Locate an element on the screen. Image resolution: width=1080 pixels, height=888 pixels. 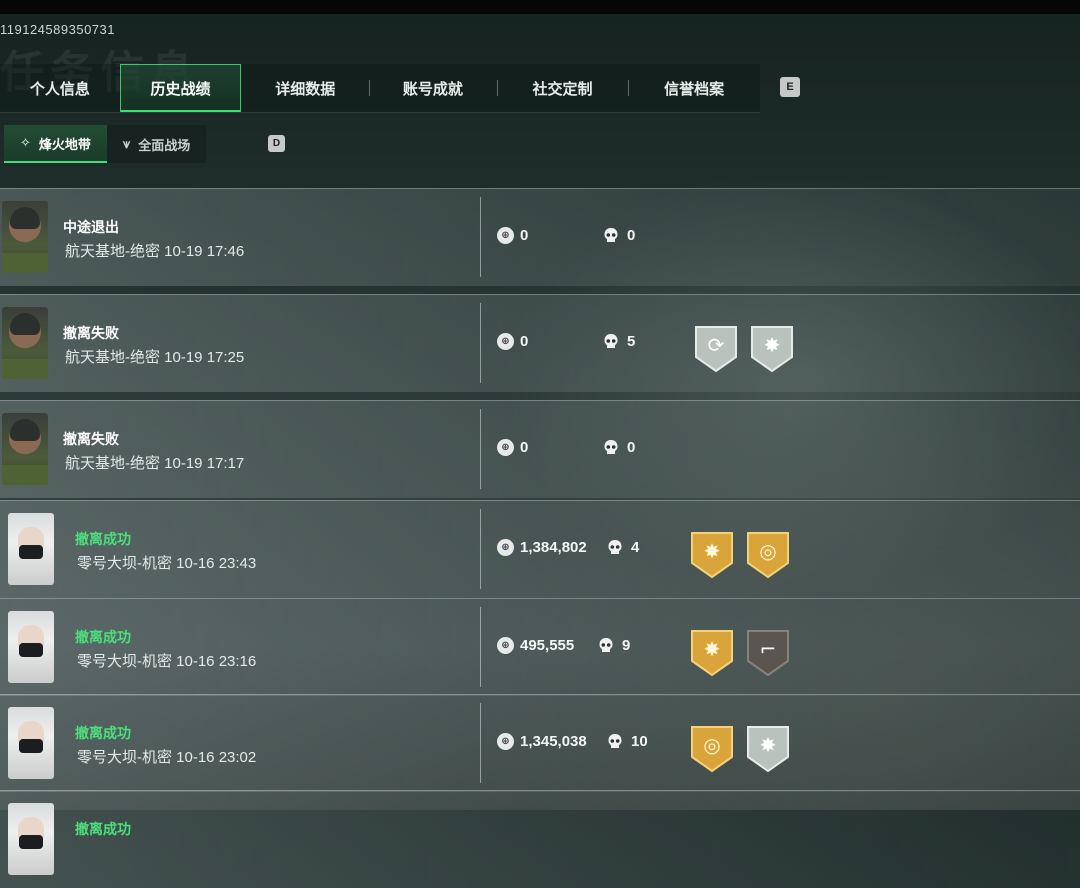
tab-personal-info: 个人信息 is located at coordinates (60, 88).